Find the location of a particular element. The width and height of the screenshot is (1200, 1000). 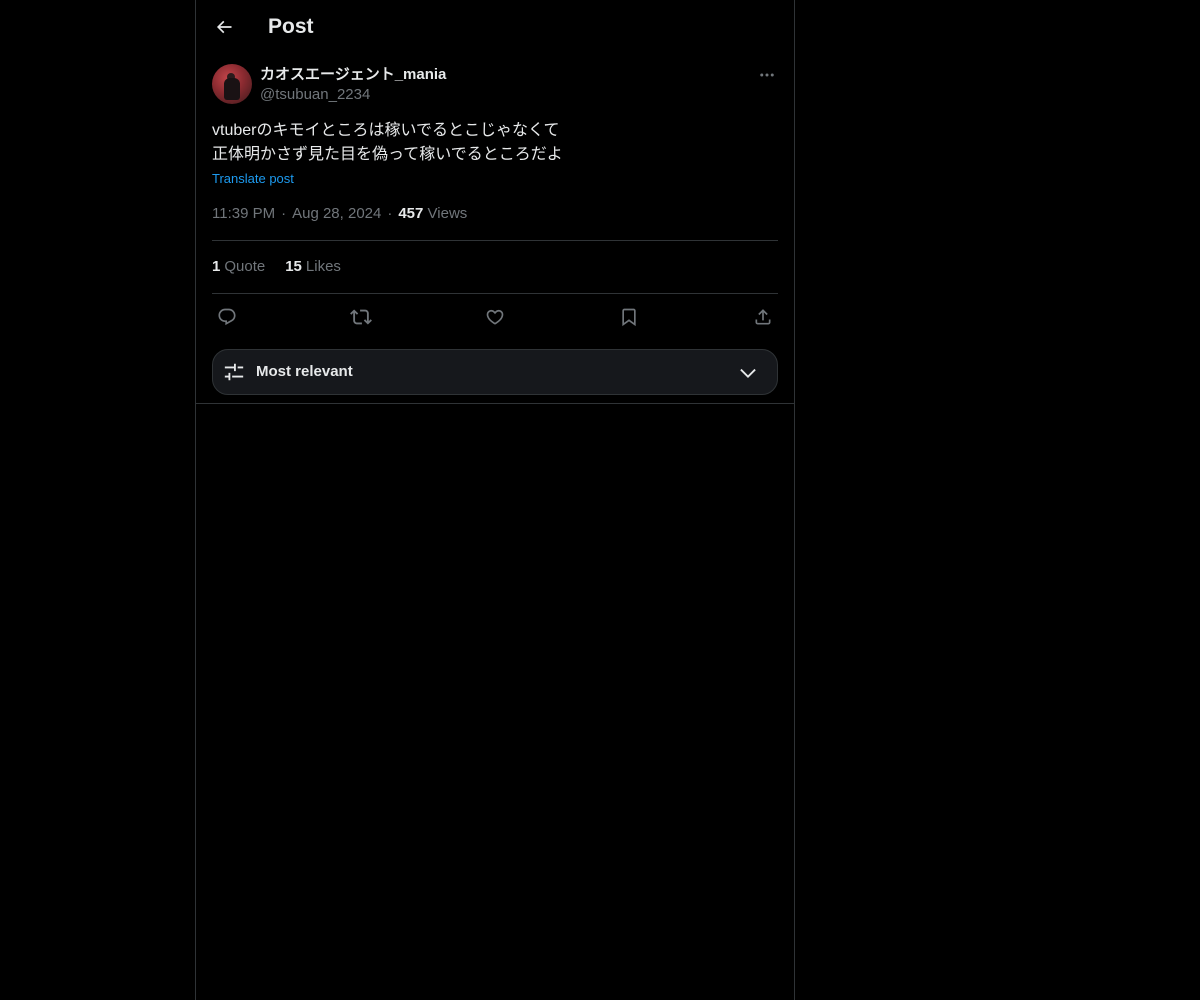

action-bar is located at coordinates (495, 317).